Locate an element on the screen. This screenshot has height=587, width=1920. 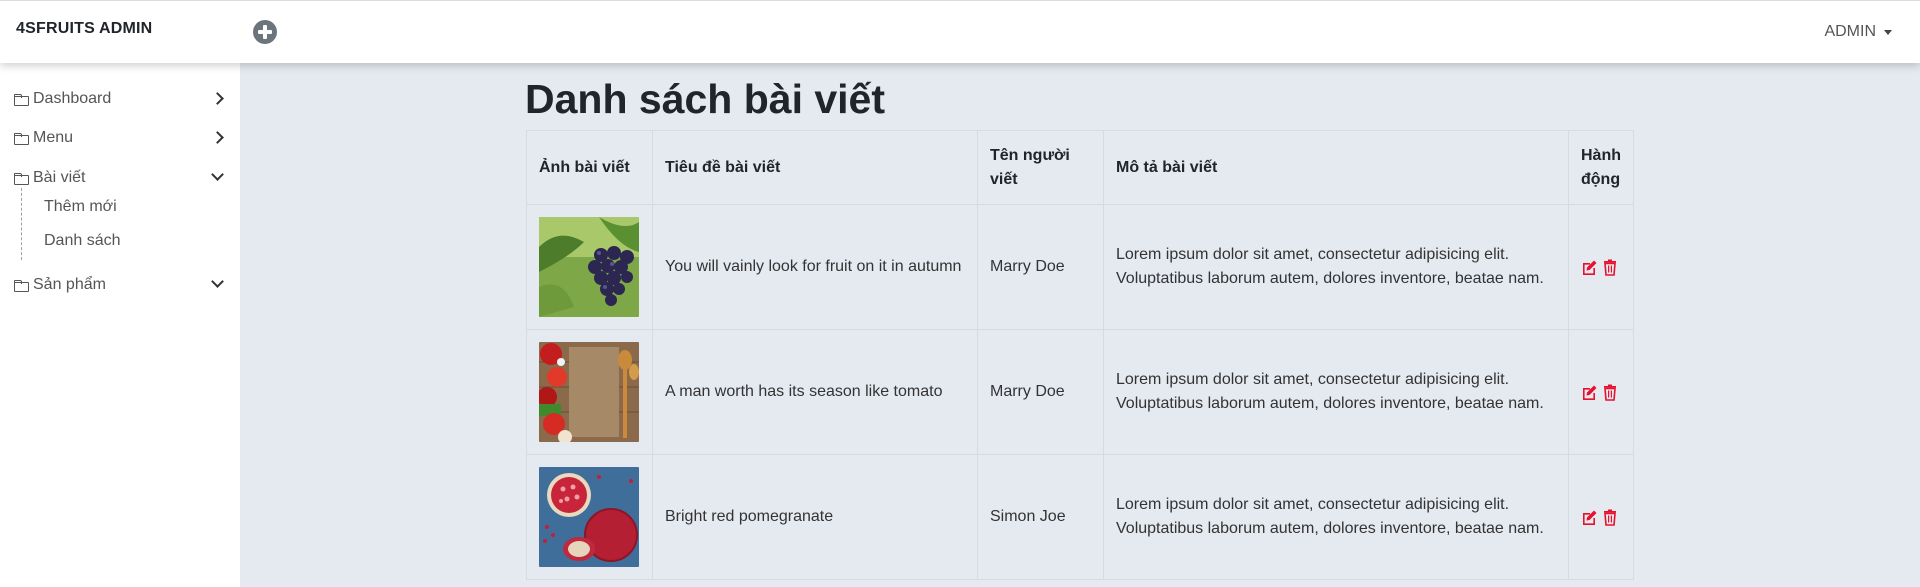
column-header-actions: Hành động is located at coordinates (1601, 167).